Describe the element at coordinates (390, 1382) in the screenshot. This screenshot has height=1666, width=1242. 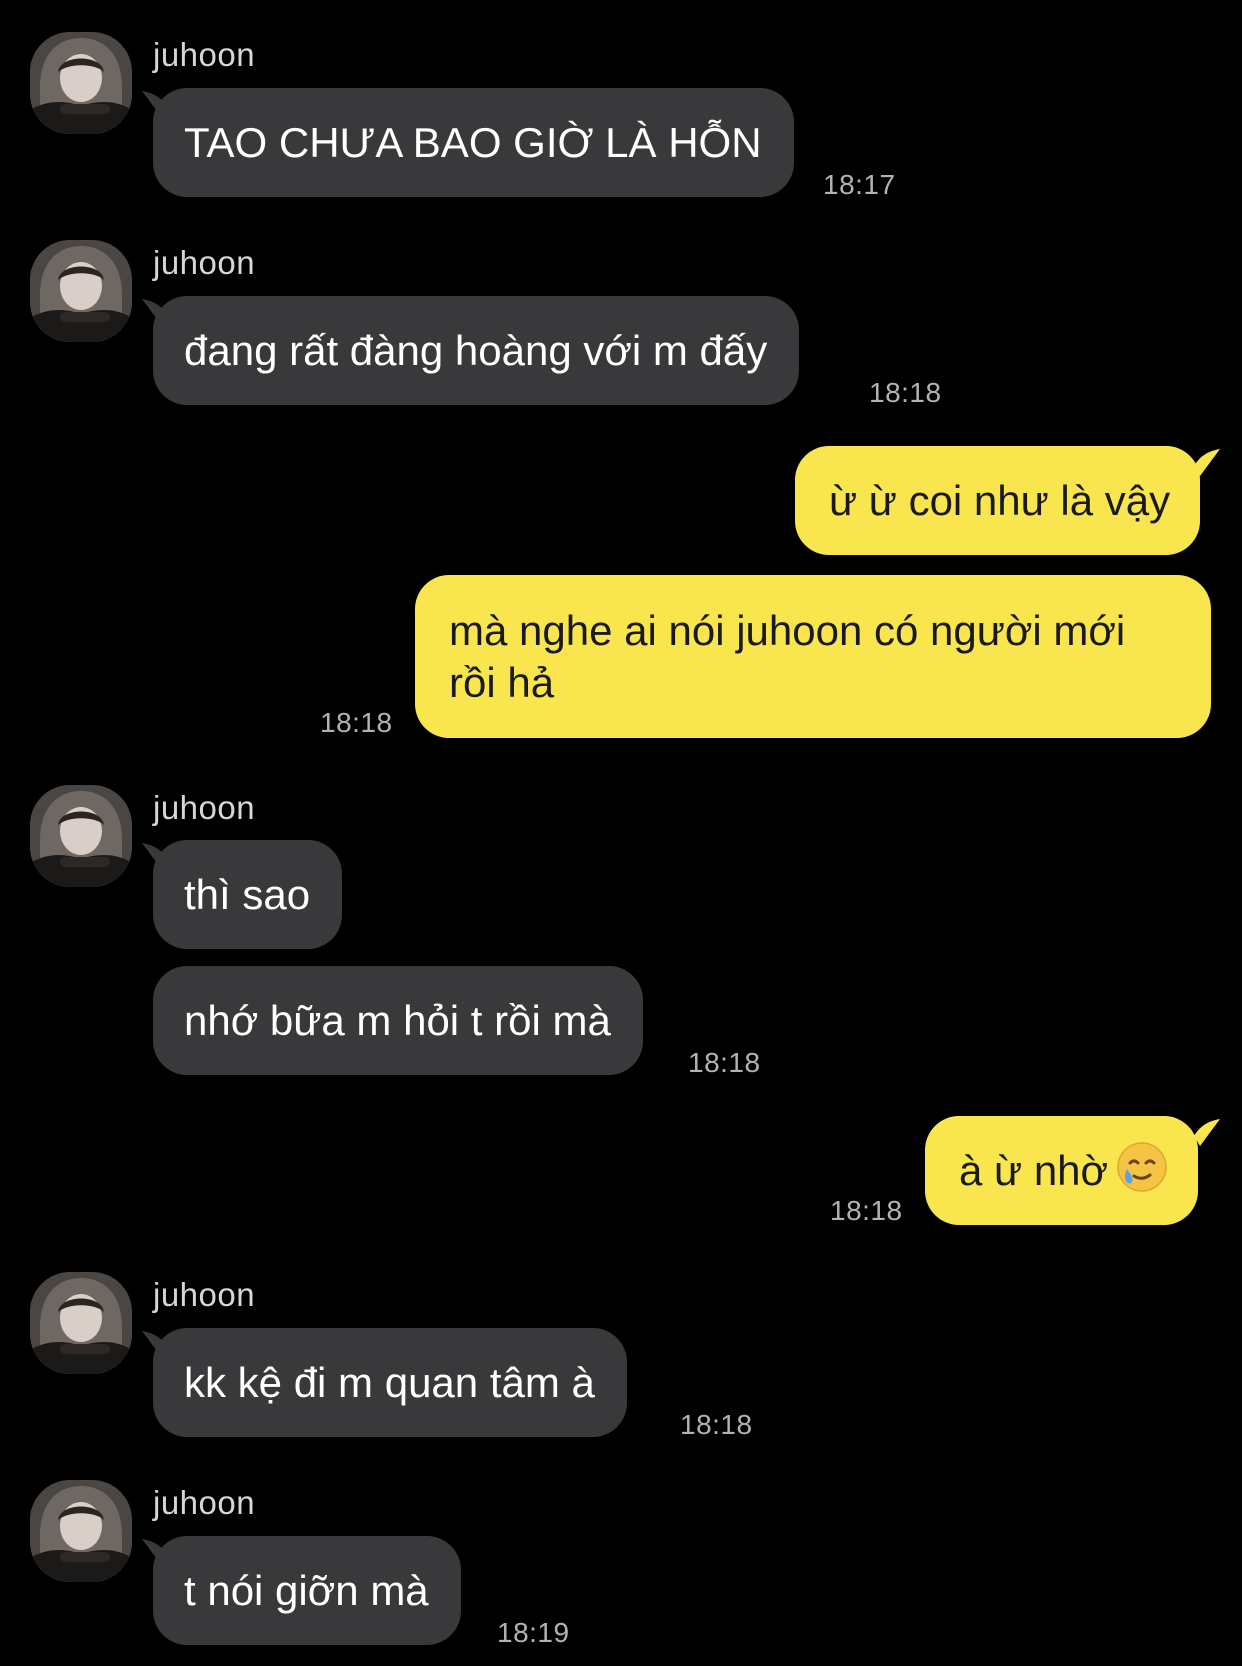
I see `message-bubble-incoming: kk kệ đi m quan tâm à` at that location.